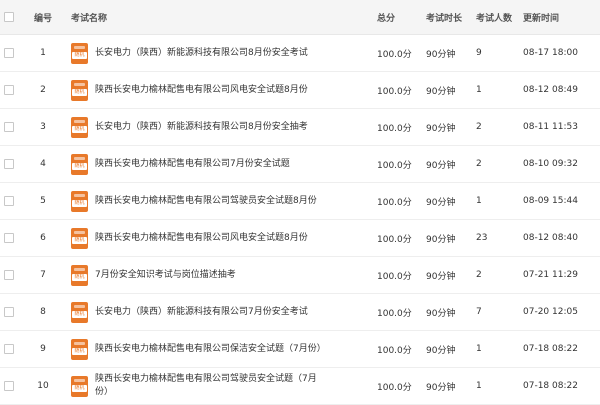 The height and width of the screenshot is (405, 600). I want to click on row-name-cell: 随机 陕西长安电力榆林配售电有限公司保洁安全试题（7月份）, so click(221, 349).